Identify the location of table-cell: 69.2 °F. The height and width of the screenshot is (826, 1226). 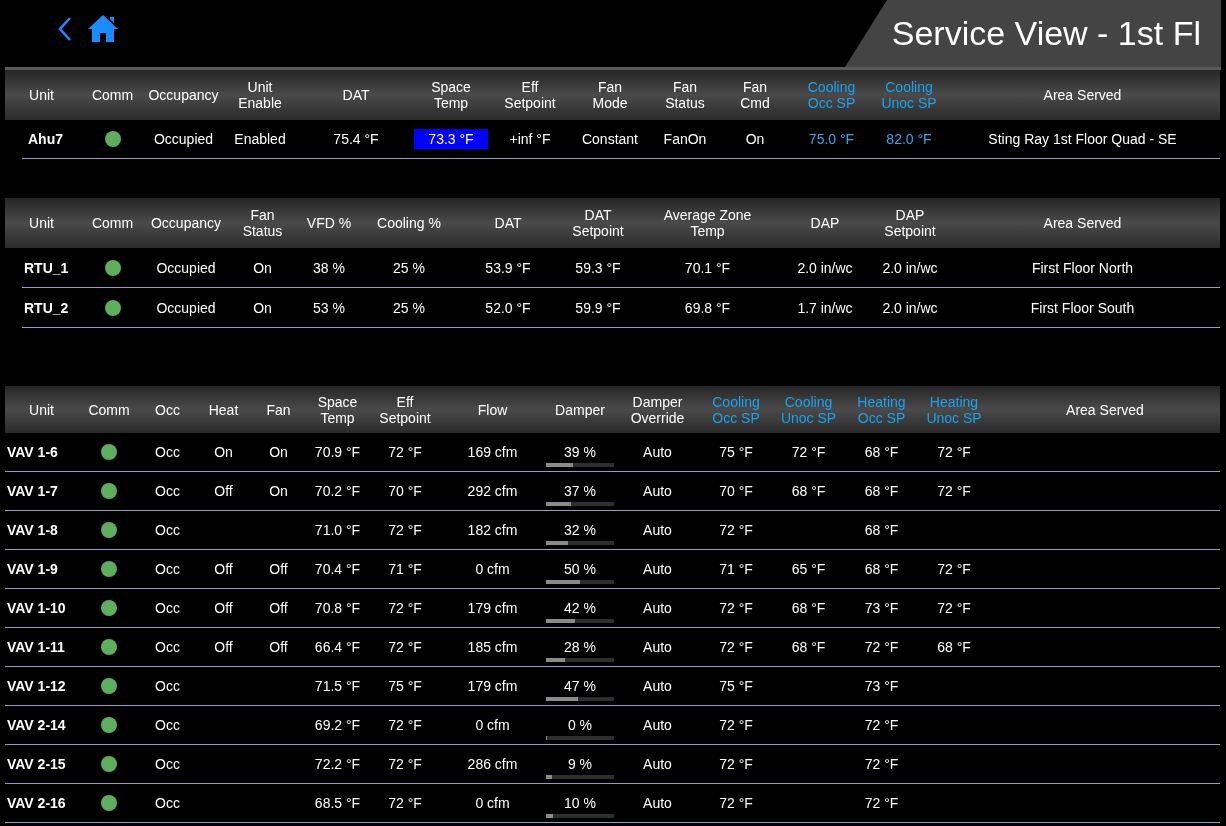
(337, 725).